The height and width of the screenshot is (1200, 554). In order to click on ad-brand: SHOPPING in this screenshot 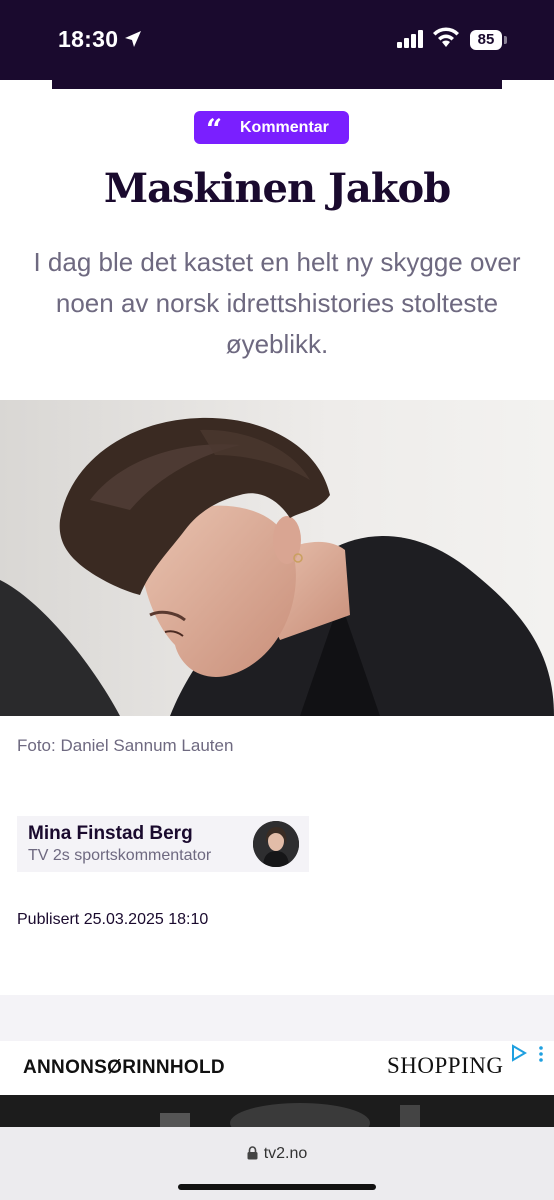, I will do `click(445, 1066)`.